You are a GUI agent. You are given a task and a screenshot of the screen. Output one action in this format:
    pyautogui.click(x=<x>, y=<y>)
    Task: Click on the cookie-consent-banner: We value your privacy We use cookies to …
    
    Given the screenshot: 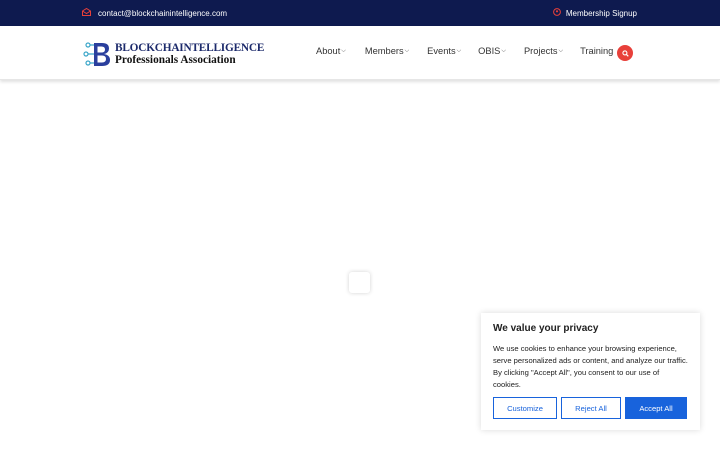 What is the action you would take?
    pyautogui.click(x=590, y=371)
    